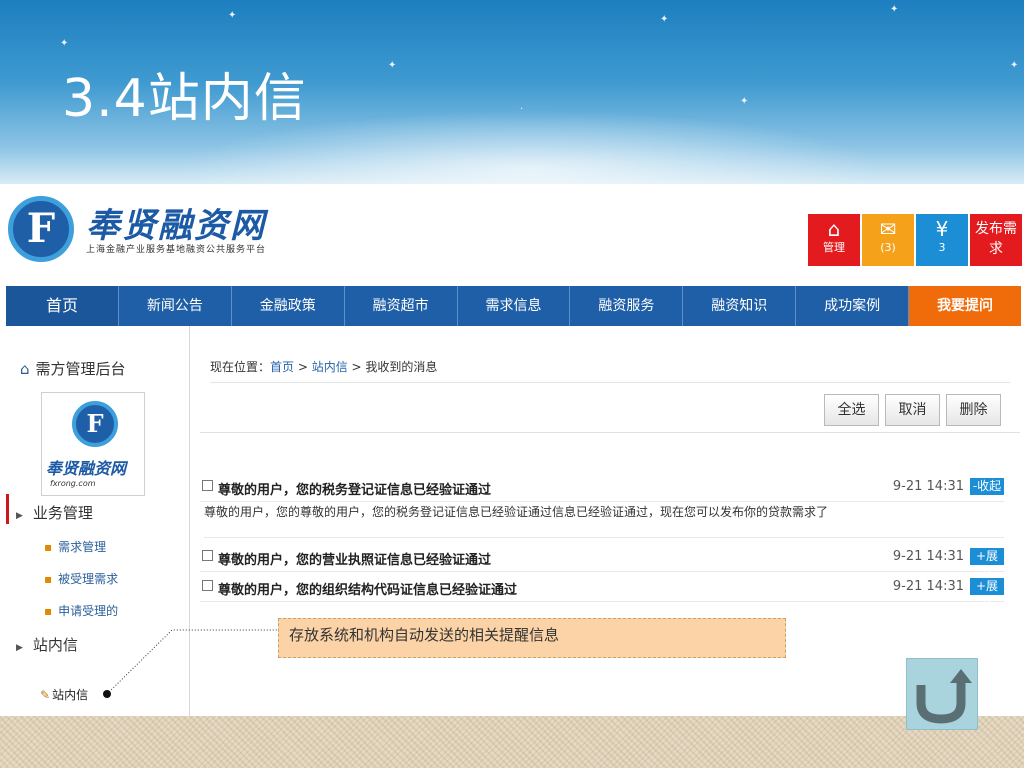  What do you see at coordinates (86, 468) in the screenshot?
I see `sidebar-logo-name: 奉贤融资网` at bounding box center [86, 468].